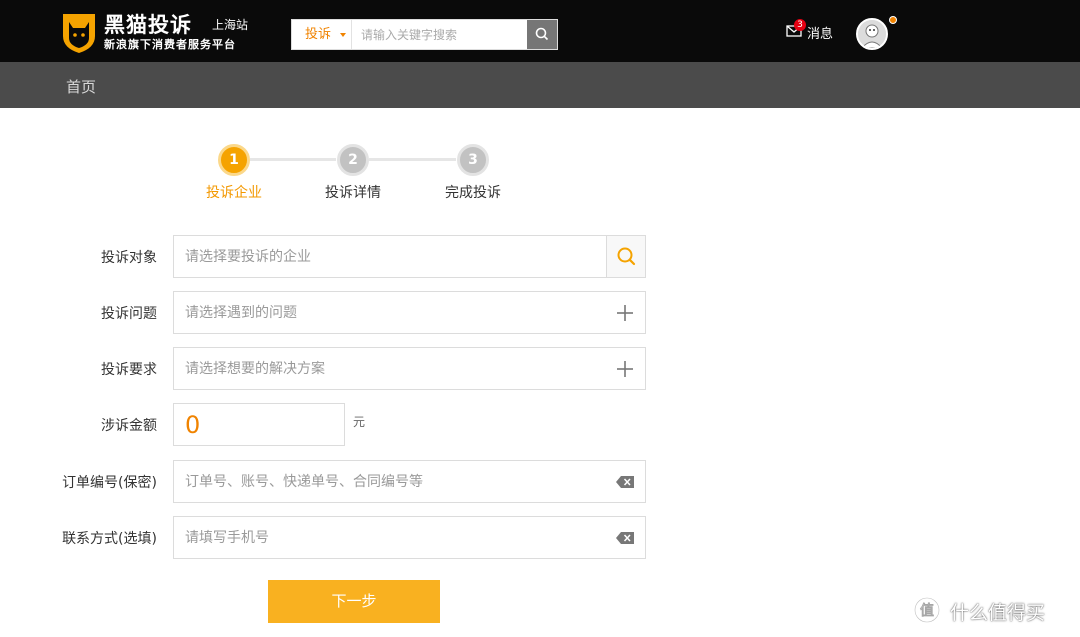  I want to click on watermark-text: 什么值得买, so click(998, 613).